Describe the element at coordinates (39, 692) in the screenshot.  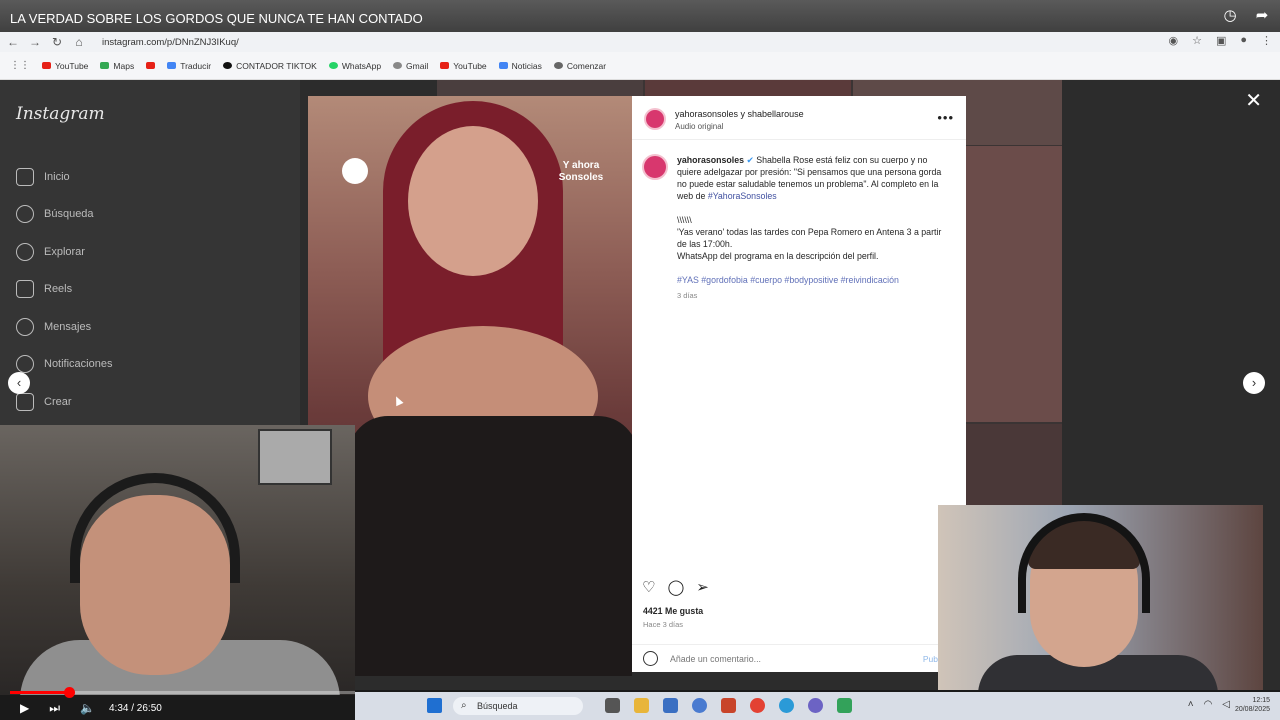
I see `video-progress-fill` at that location.